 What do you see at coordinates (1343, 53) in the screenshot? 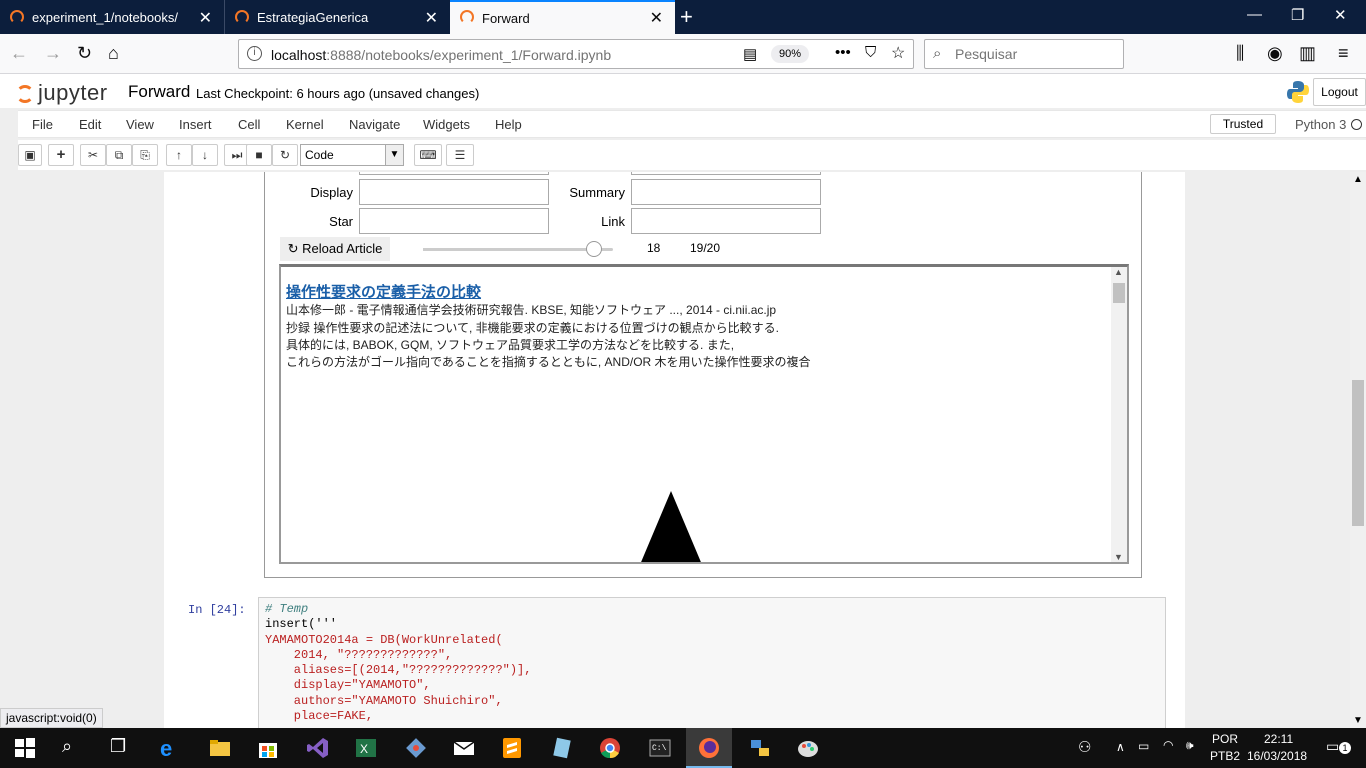
I see `hamburger-menu-icon: ≡` at bounding box center [1343, 53].